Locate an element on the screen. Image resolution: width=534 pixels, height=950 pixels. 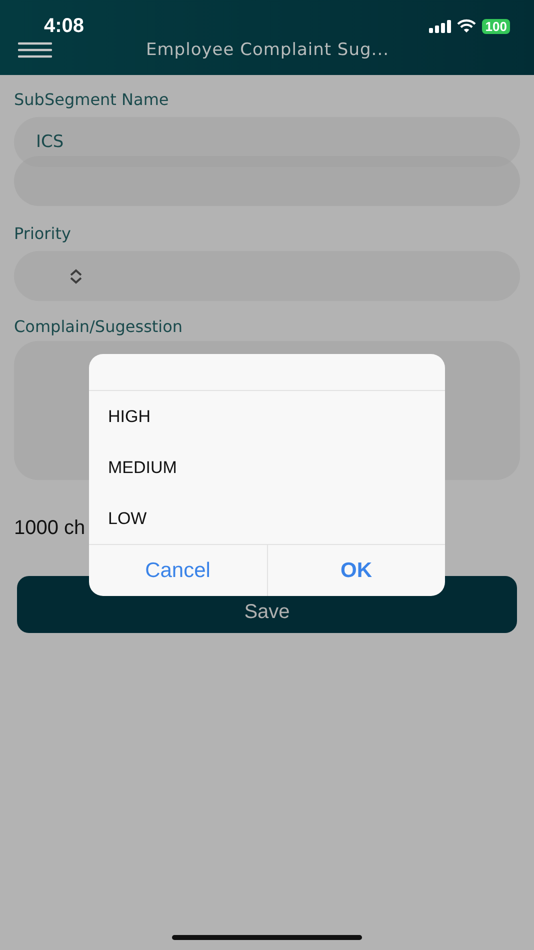
signal-icon is located at coordinates (440, 26).